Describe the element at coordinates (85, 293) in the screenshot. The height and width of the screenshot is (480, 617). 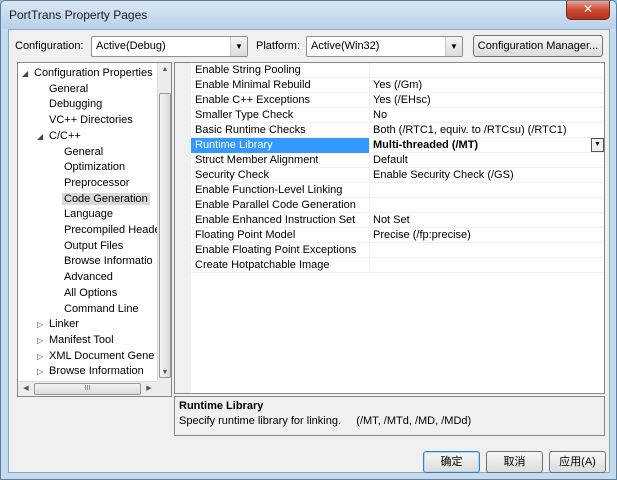
I see `tree-item: All Options` at that location.